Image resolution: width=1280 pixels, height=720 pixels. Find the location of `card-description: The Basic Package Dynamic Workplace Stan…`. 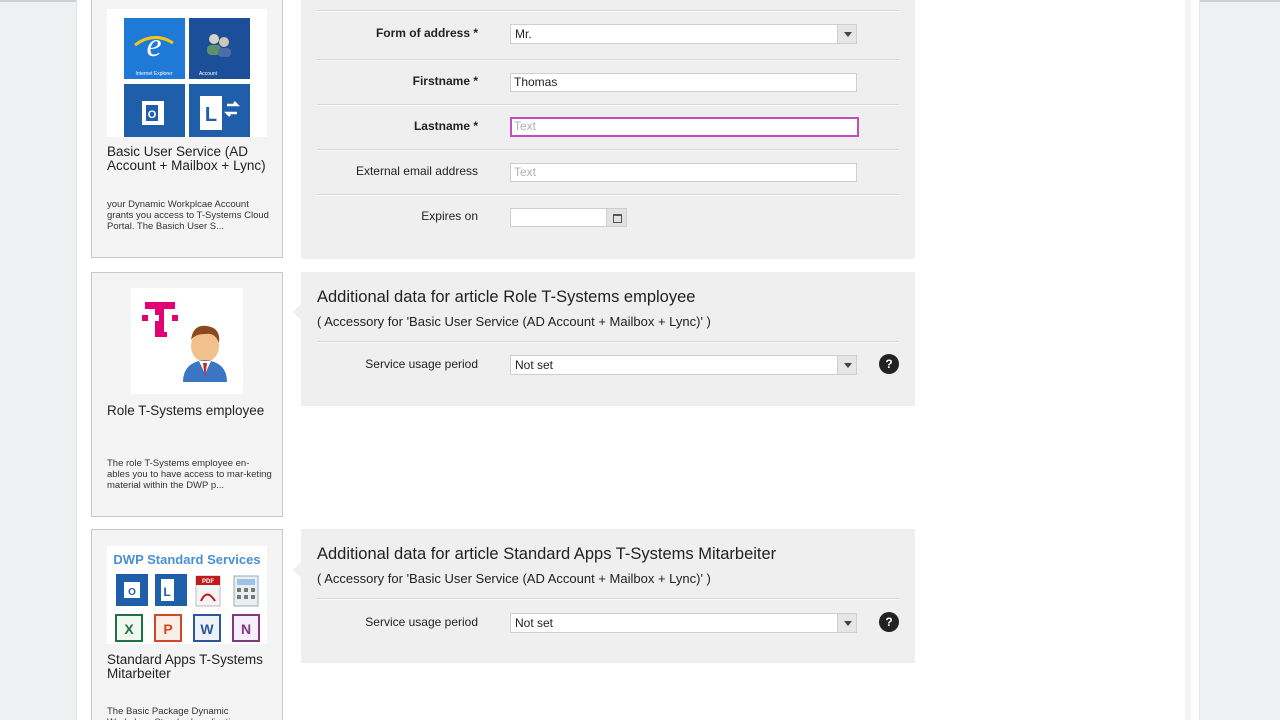

card-description: The Basic Package Dynamic Workplace Stan… is located at coordinates (180, 713).